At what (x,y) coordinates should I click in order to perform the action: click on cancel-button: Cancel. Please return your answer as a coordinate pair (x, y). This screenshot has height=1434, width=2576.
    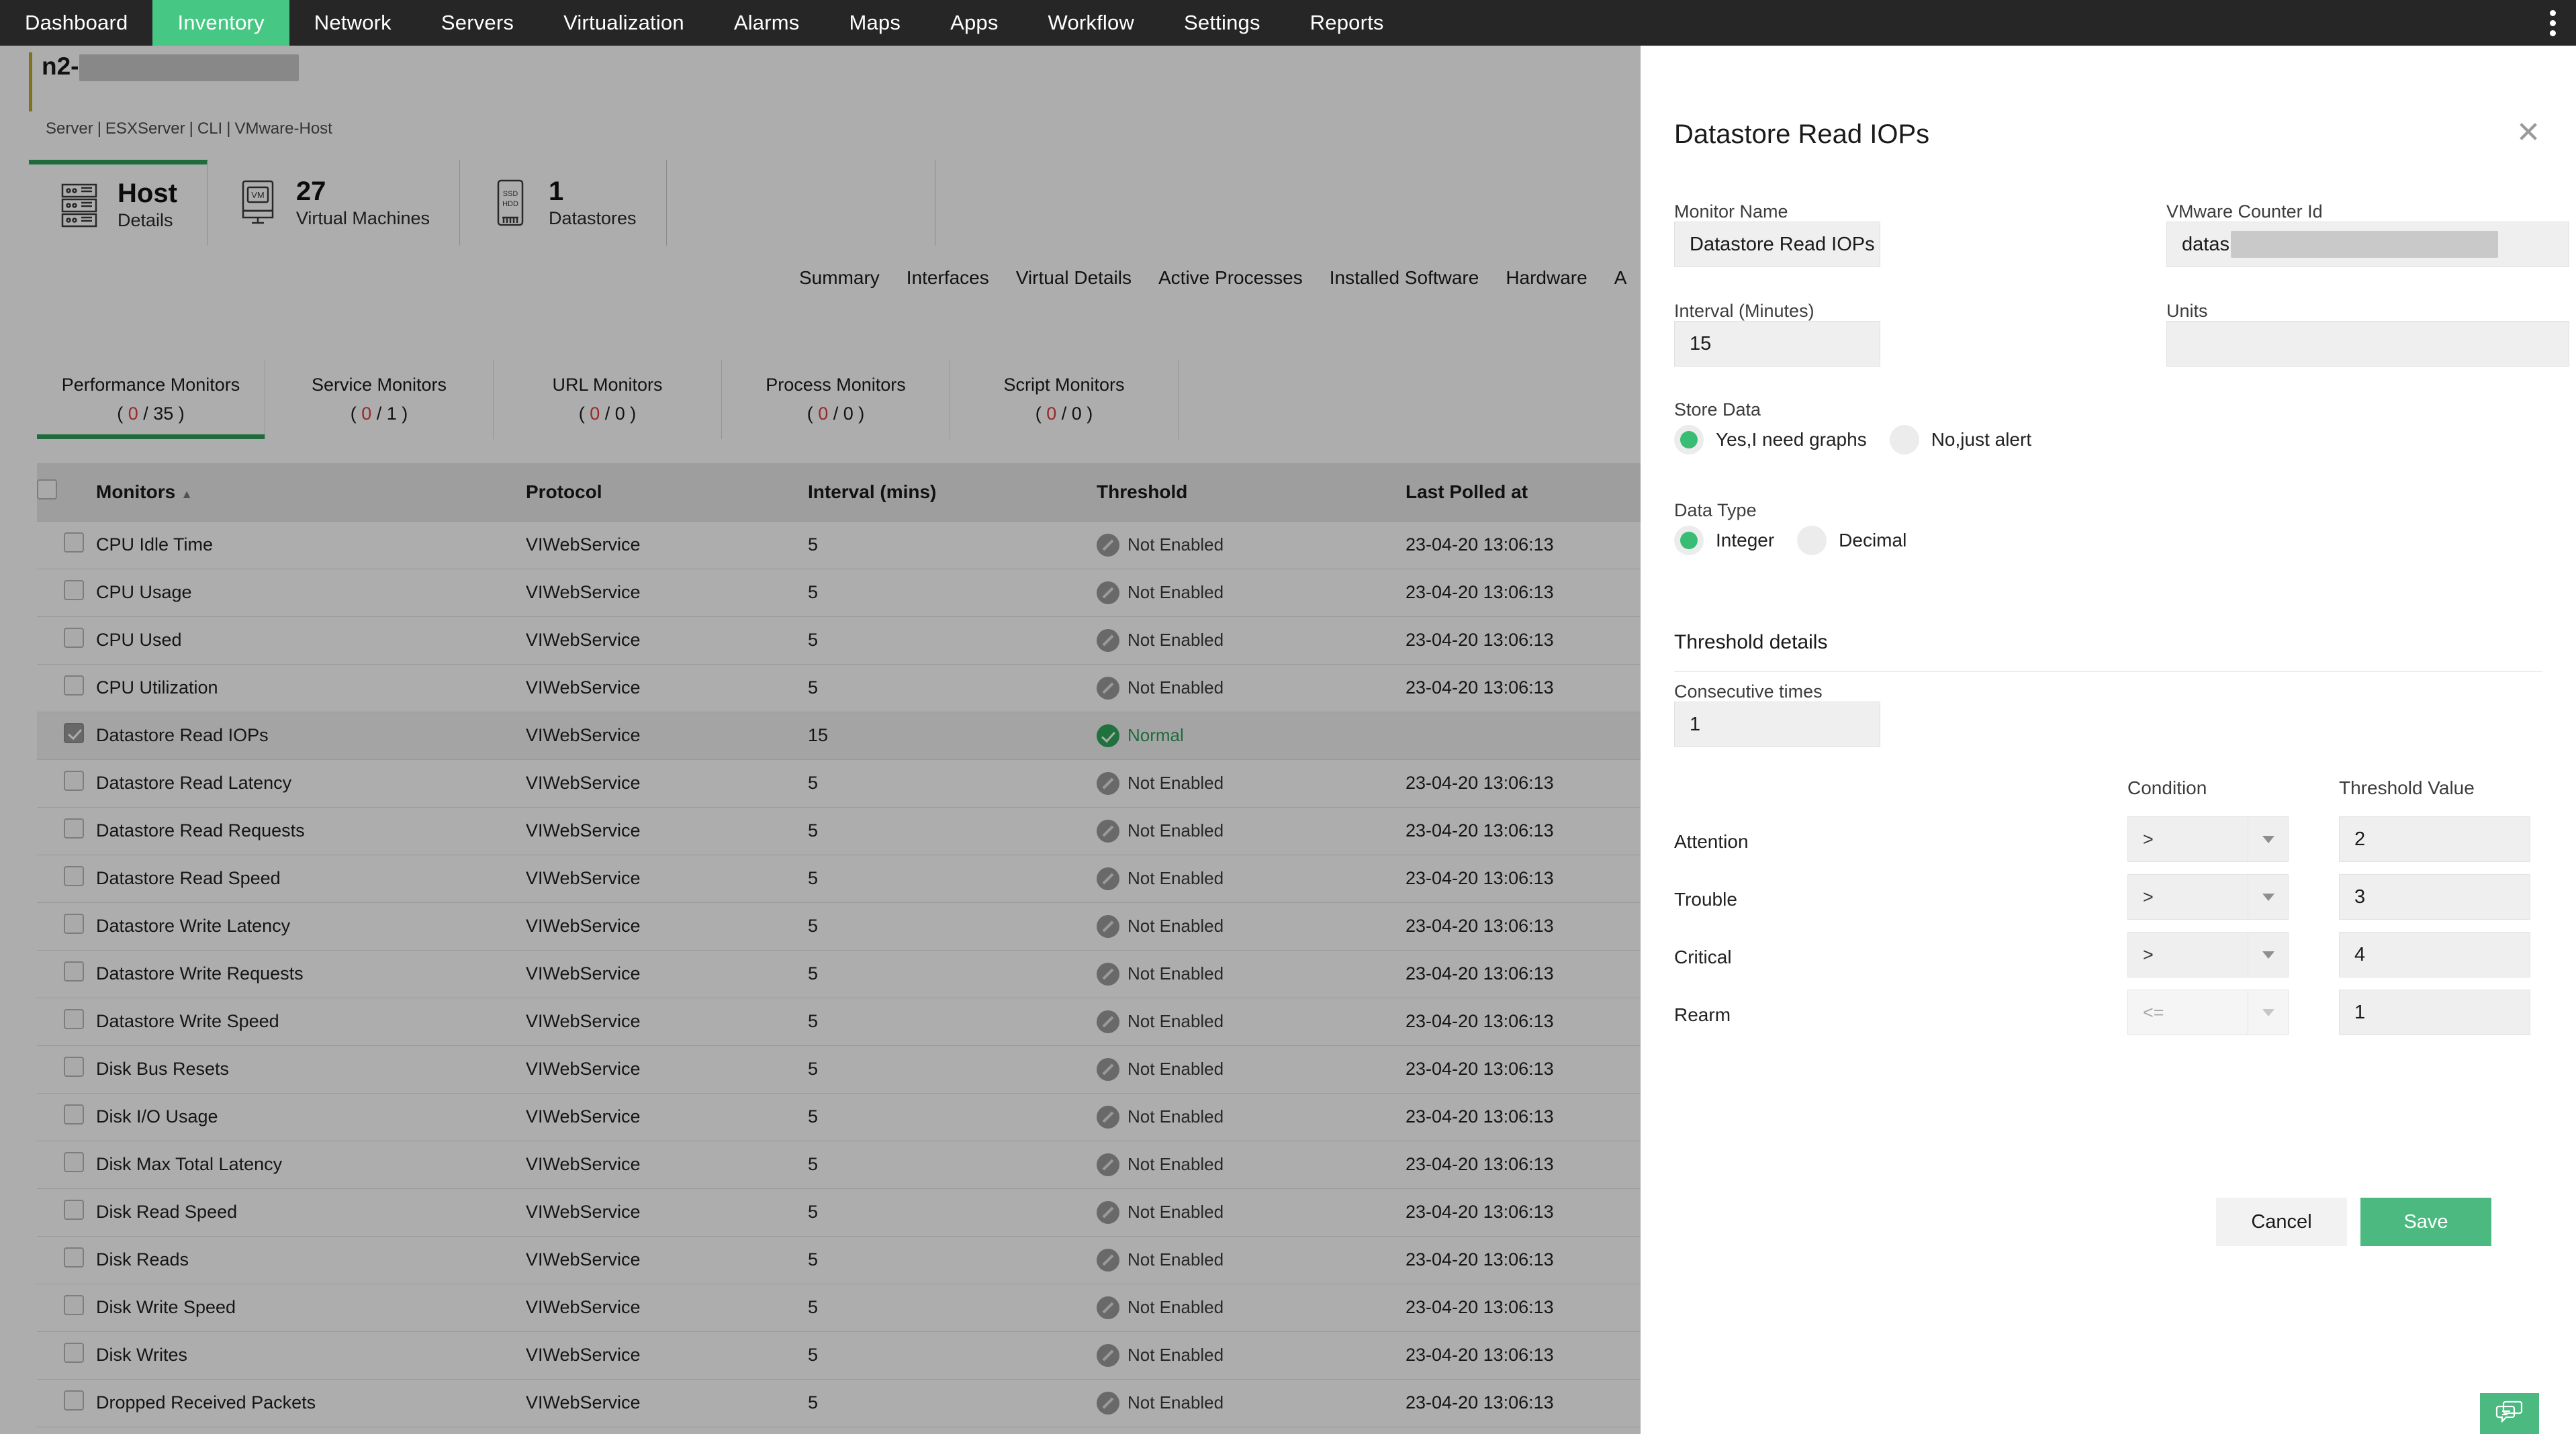
    Looking at the image, I should click on (2281, 1222).